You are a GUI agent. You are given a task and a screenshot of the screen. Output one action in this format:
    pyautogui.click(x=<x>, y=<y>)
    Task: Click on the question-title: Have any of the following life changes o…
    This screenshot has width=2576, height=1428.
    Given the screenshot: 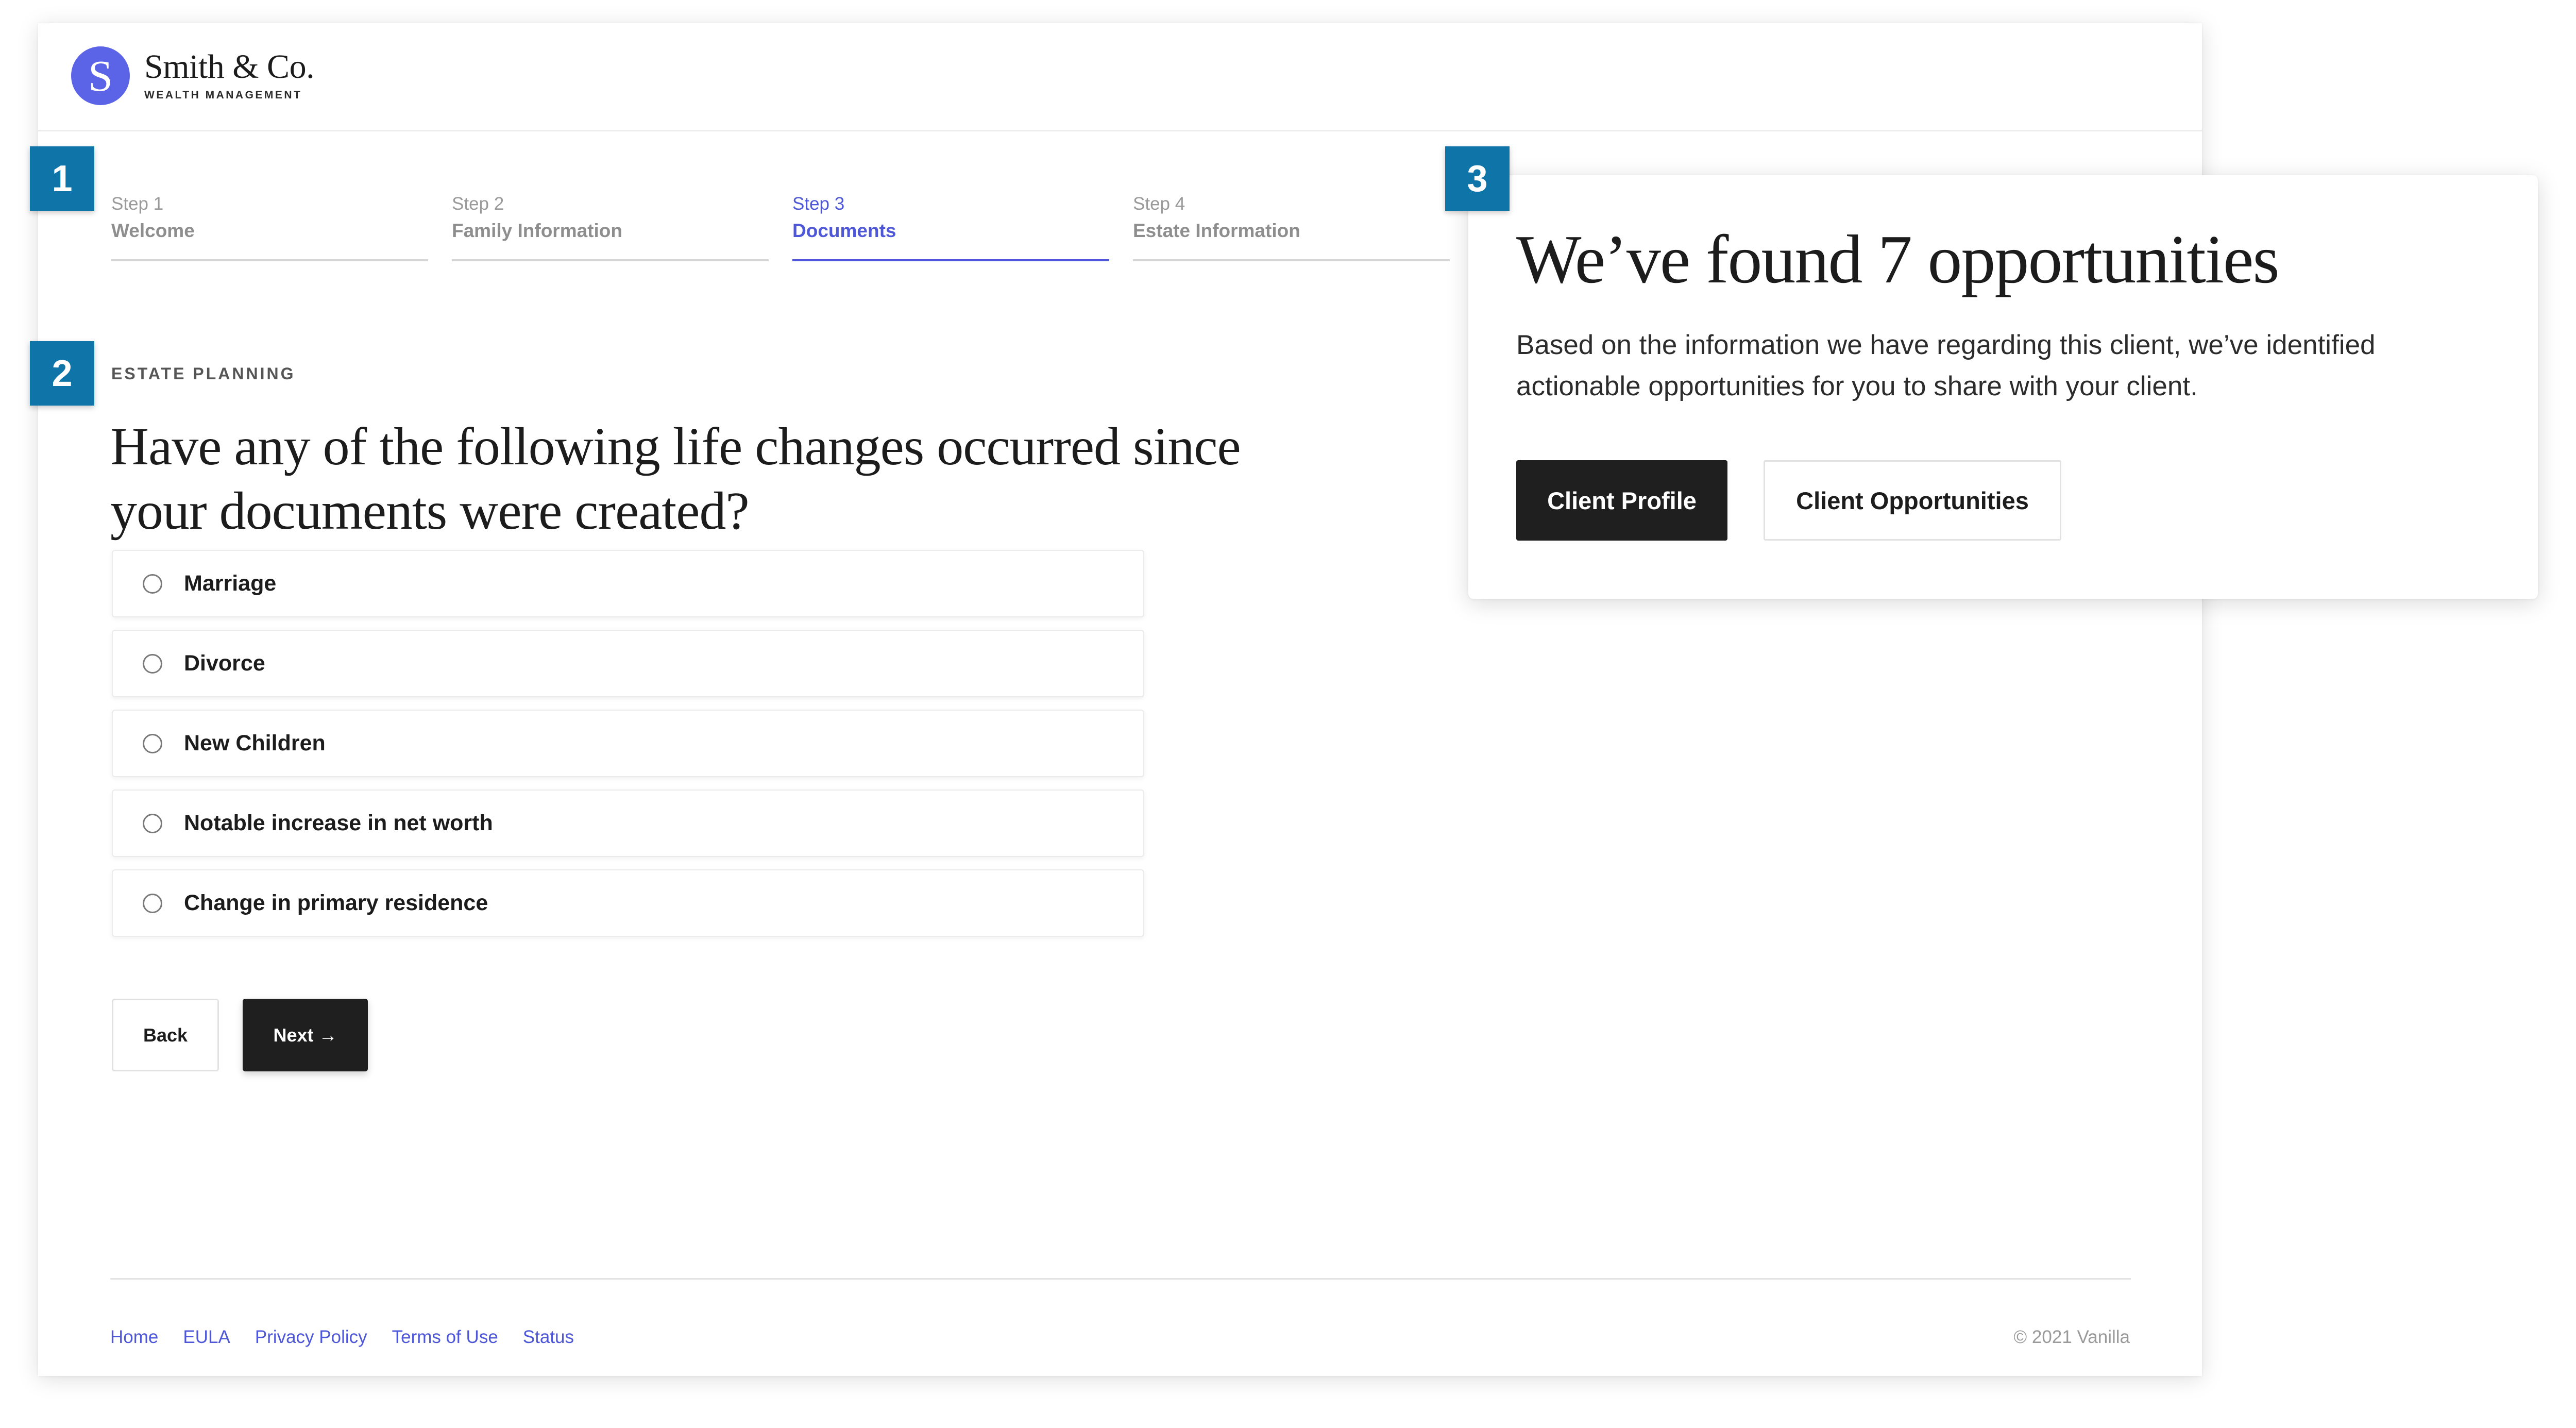 What is the action you would take?
    pyautogui.click(x=676, y=479)
    